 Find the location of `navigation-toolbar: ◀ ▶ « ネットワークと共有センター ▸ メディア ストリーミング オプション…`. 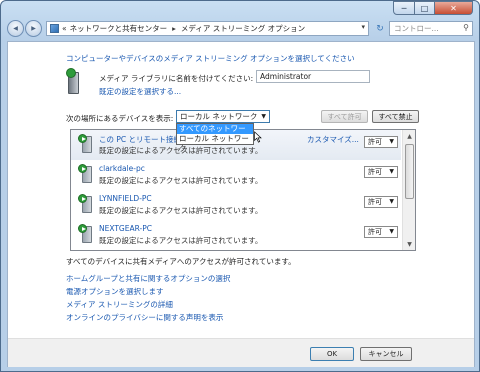

navigation-toolbar: ◀ ▶ « ネットワークと共有センター ▸ メディア ストリーミング オプション… is located at coordinates (240, 28).